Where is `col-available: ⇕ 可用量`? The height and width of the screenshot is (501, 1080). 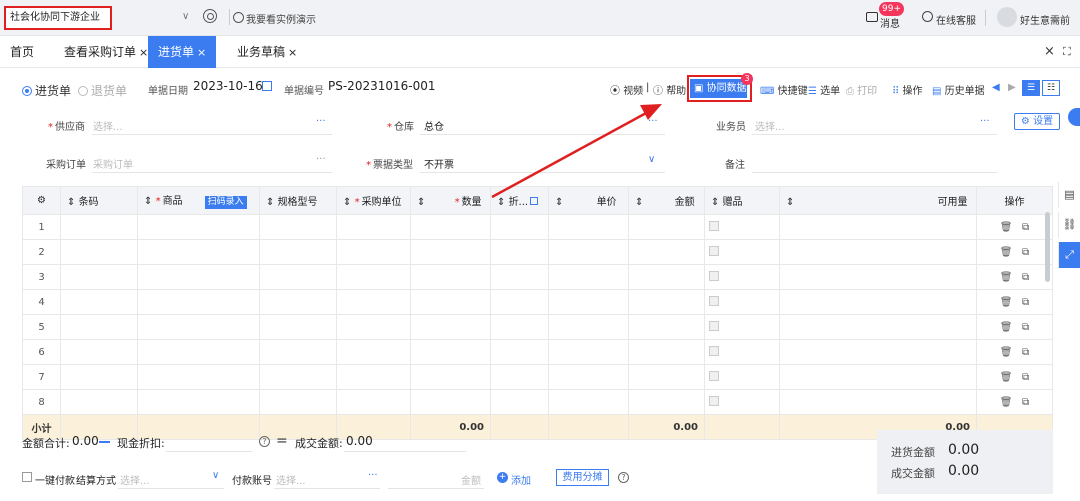
col-available: ⇕ 可用量 is located at coordinates (878, 200).